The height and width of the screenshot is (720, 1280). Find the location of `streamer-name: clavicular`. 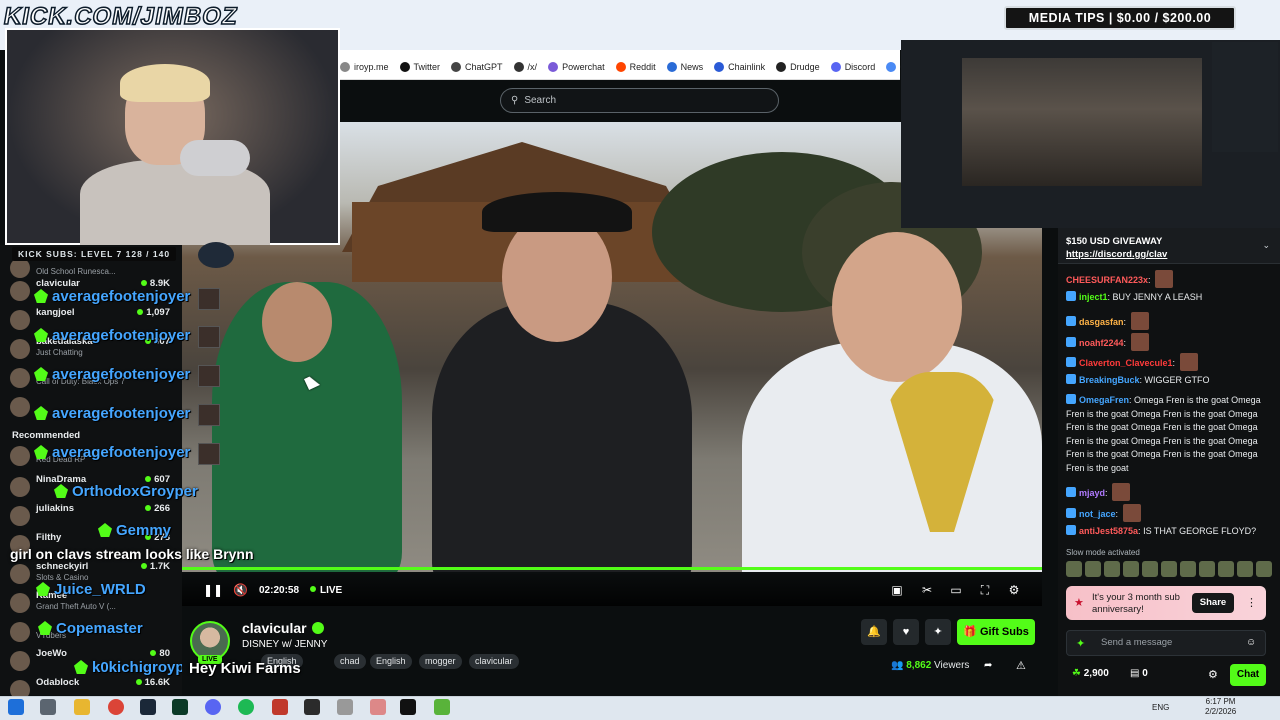

streamer-name: clavicular is located at coordinates (274, 628).